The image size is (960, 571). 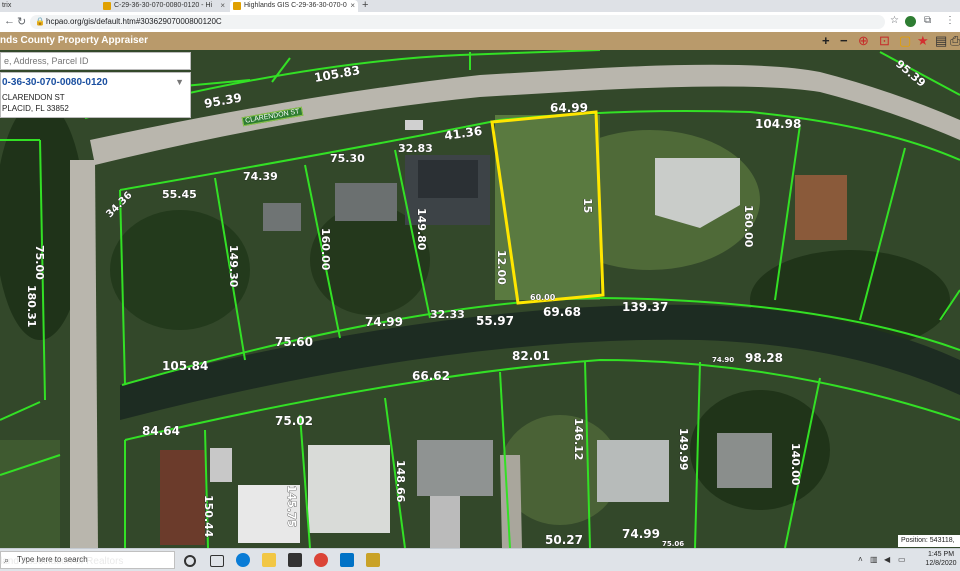 What do you see at coordinates (927, 20) in the screenshot?
I see `extensions-icon: ⧉` at bounding box center [927, 20].